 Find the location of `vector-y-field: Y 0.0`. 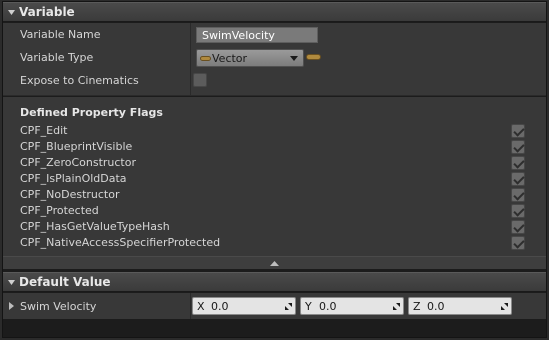

vector-y-field: Y 0.0 is located at coordinates (352, 306).